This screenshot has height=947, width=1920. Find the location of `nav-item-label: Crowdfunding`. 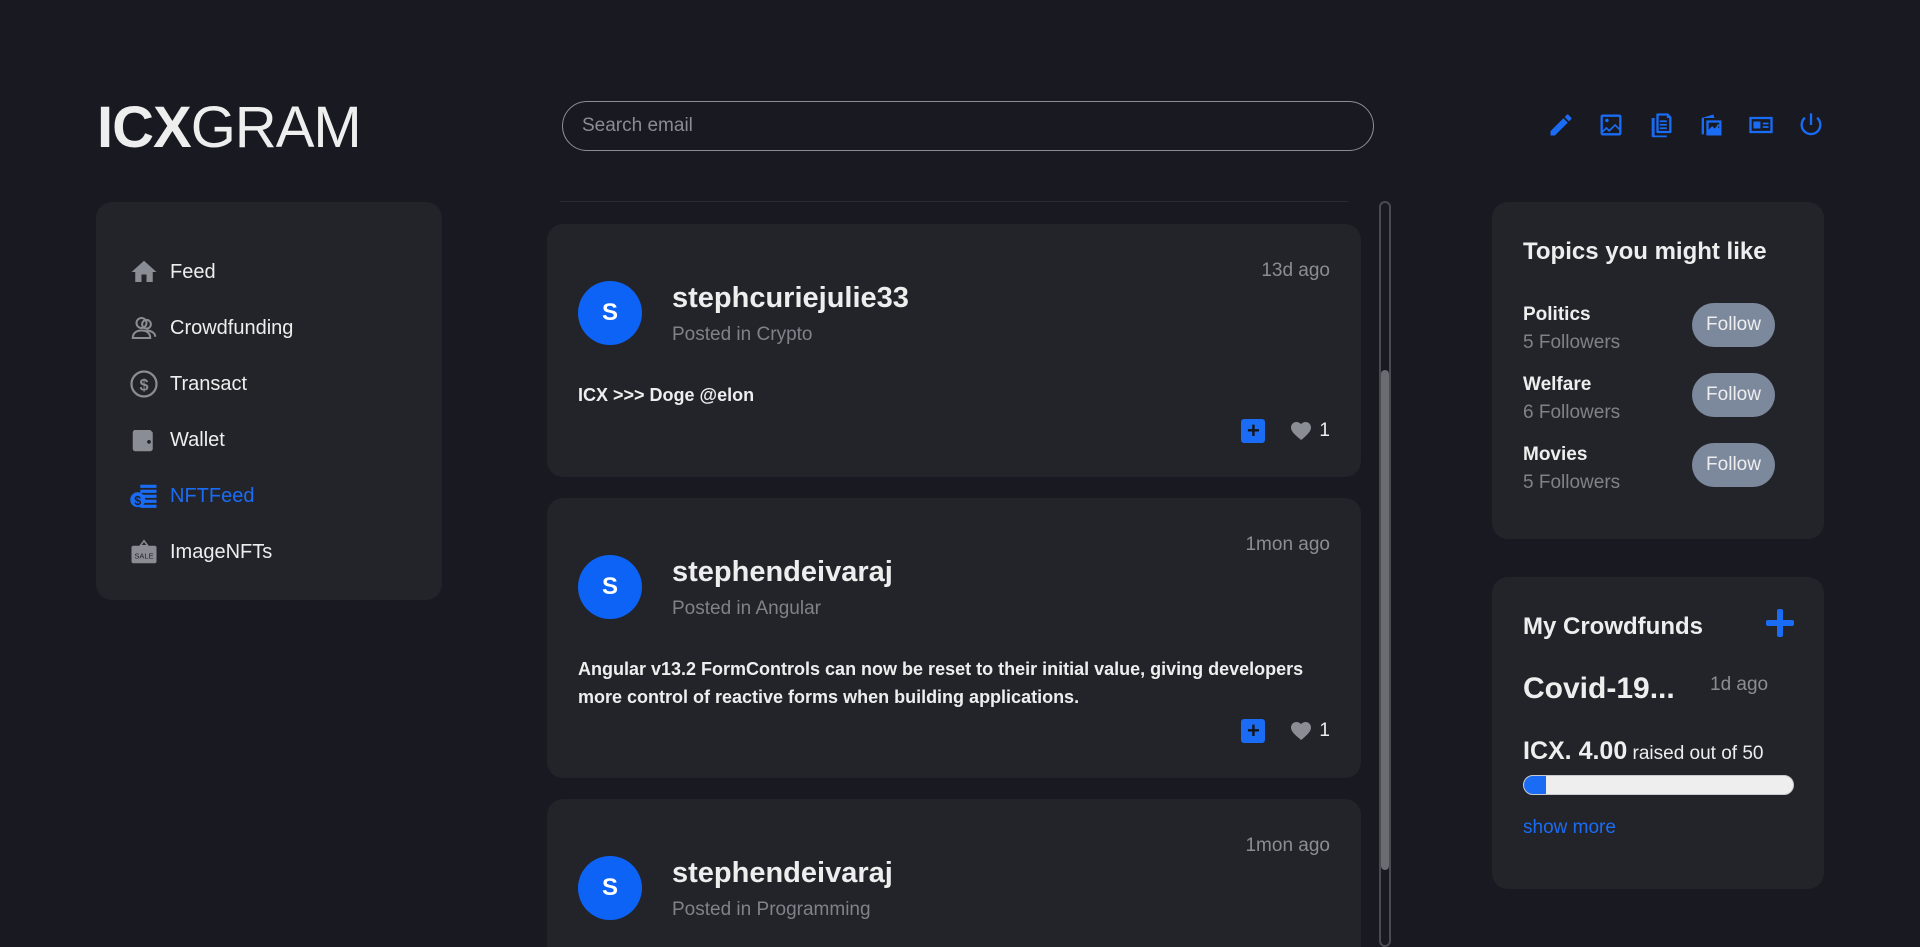

nav-item-label: Crowdfunding is located at coordinates (232, 327).